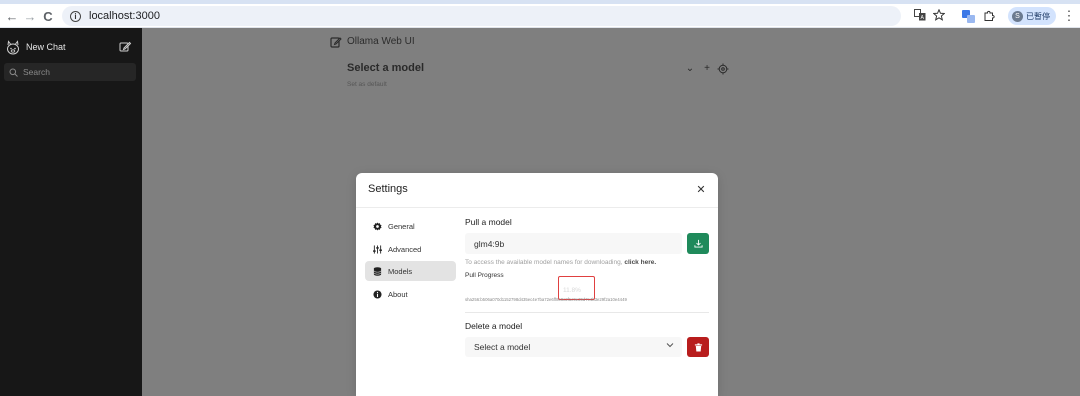 This screenshot has height=396, width=1080. What do you see at coordinates (70, 72) in the screenshot?
I see `search-input: Search` at bounding box center [70, 72].